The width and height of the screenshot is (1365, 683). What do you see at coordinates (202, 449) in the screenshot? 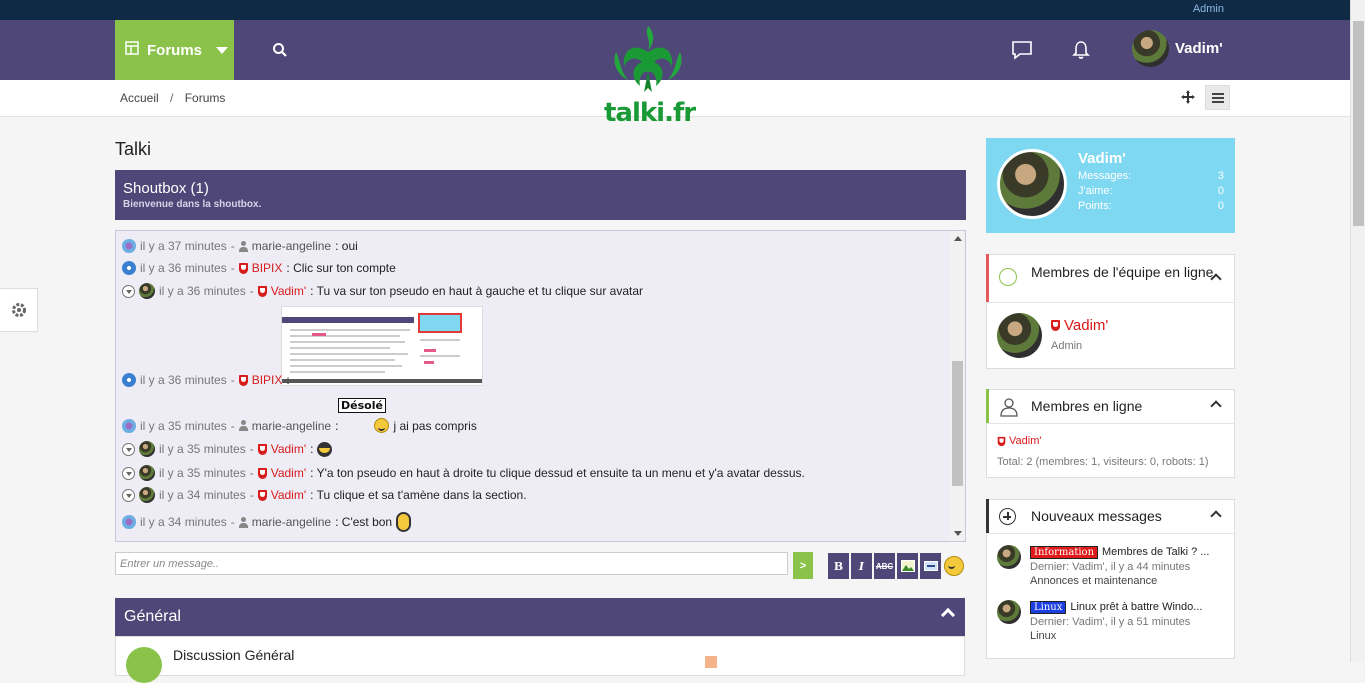
I see `message-time: il y a 35 minutes` at bounding box center [202, 449].